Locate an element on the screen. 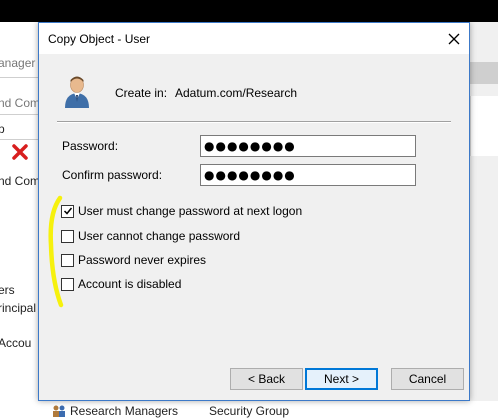 The image size is (498, 418). background-tree-item: Accou is located at coordinates (15, 343).